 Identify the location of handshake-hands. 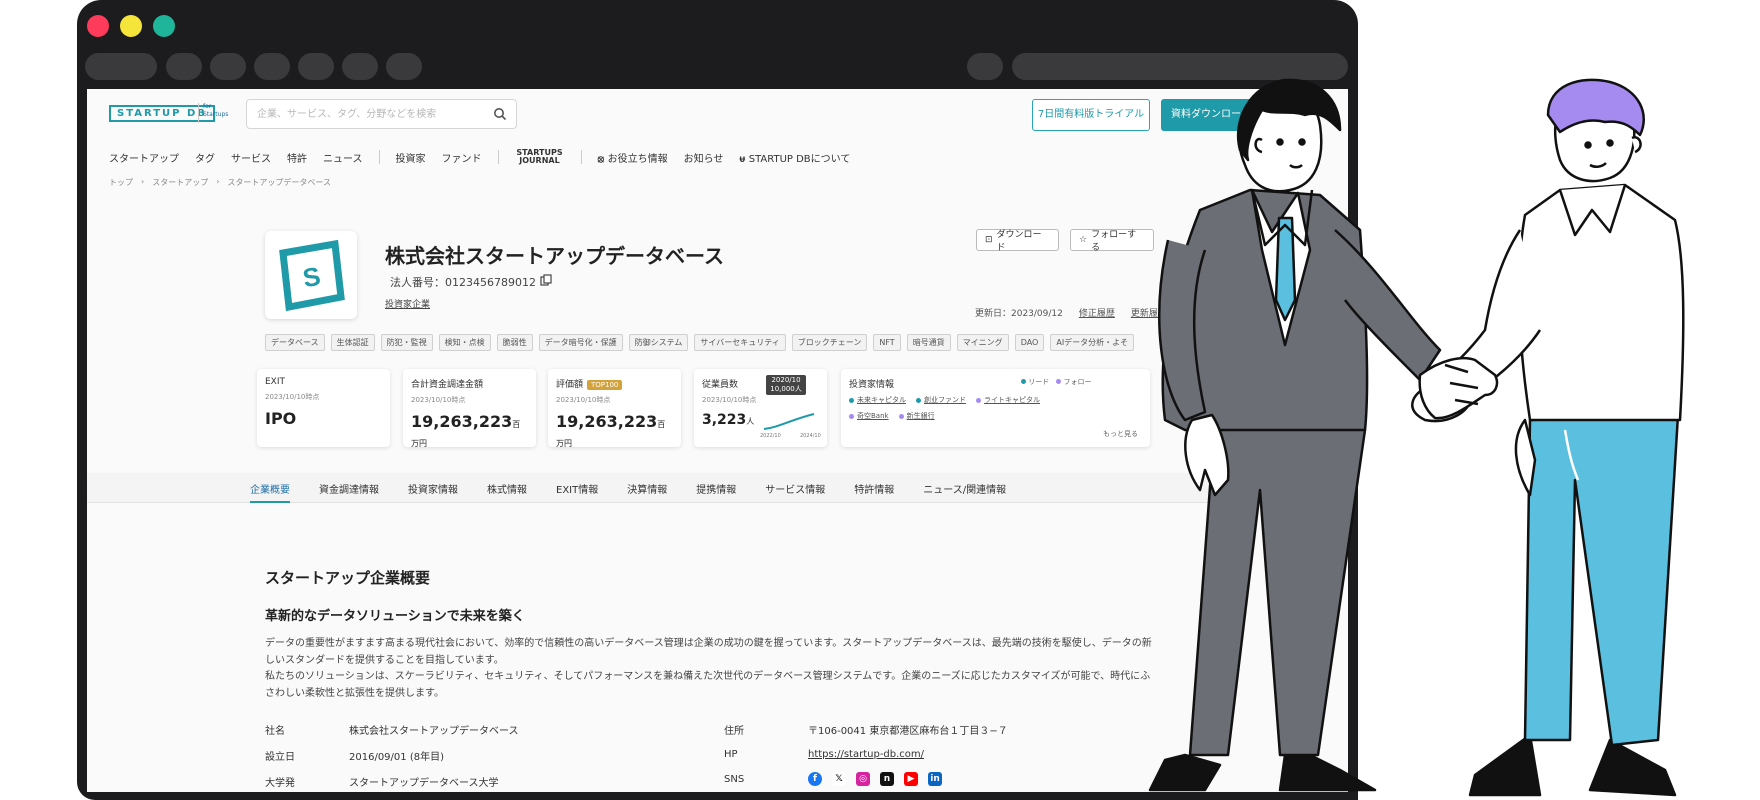
(1458, 388).